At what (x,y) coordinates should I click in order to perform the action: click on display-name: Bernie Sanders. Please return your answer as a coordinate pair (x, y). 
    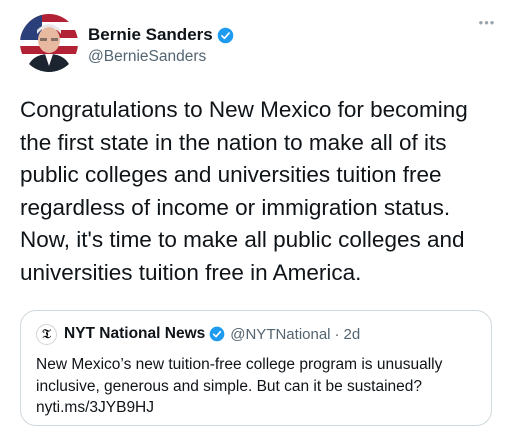
    Looking at the image, I should click on (150, 35).